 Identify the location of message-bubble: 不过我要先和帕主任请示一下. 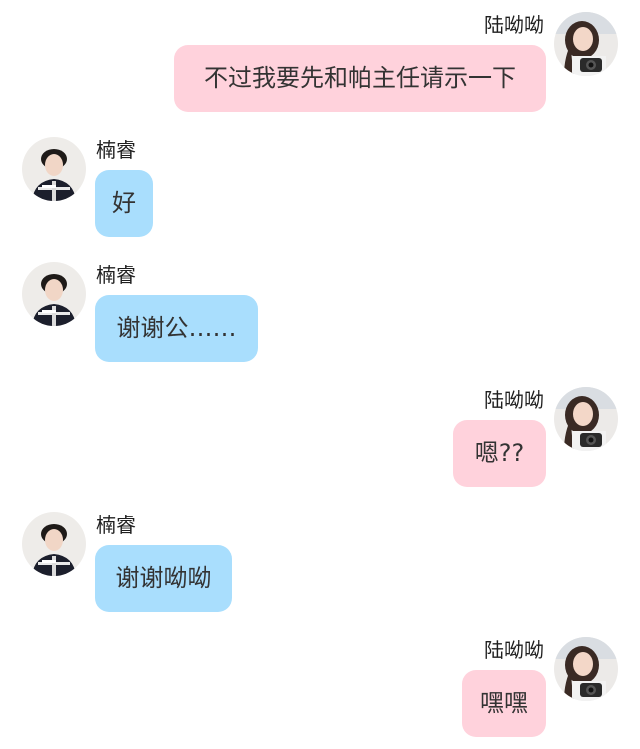
(360, 78).